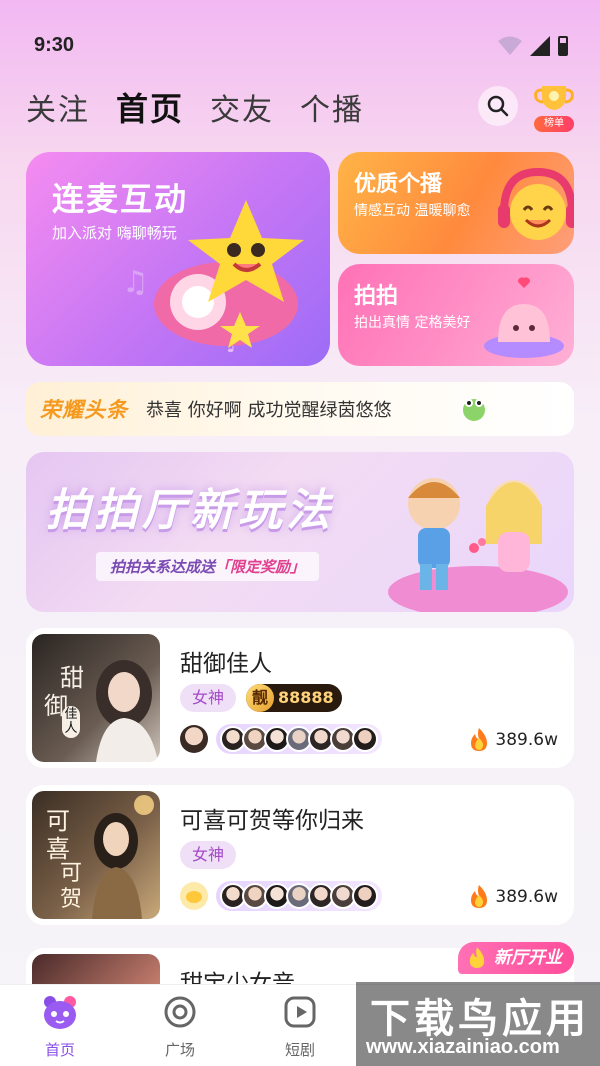 The height and width of the screenshot is (1066, 600). I want to click on bottom-tab-label: 首页, so click(59, 1050).